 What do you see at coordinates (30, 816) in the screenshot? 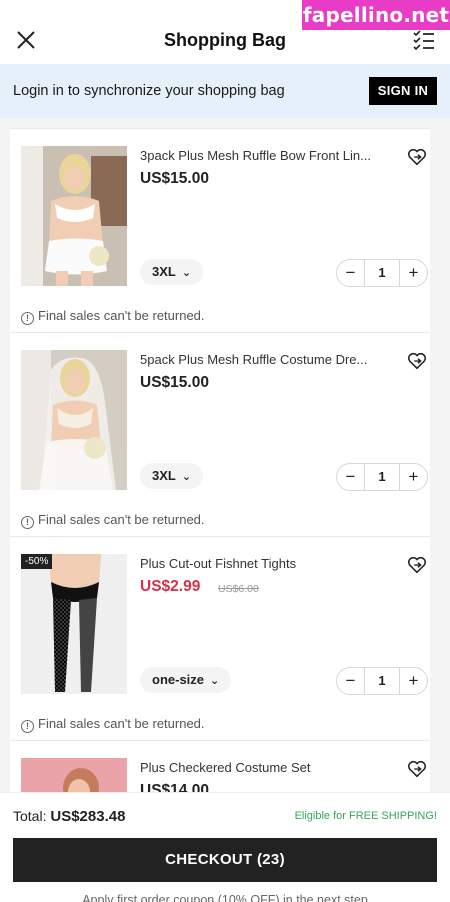
I see `total-label: Total:` at bounding box center [30, 816].